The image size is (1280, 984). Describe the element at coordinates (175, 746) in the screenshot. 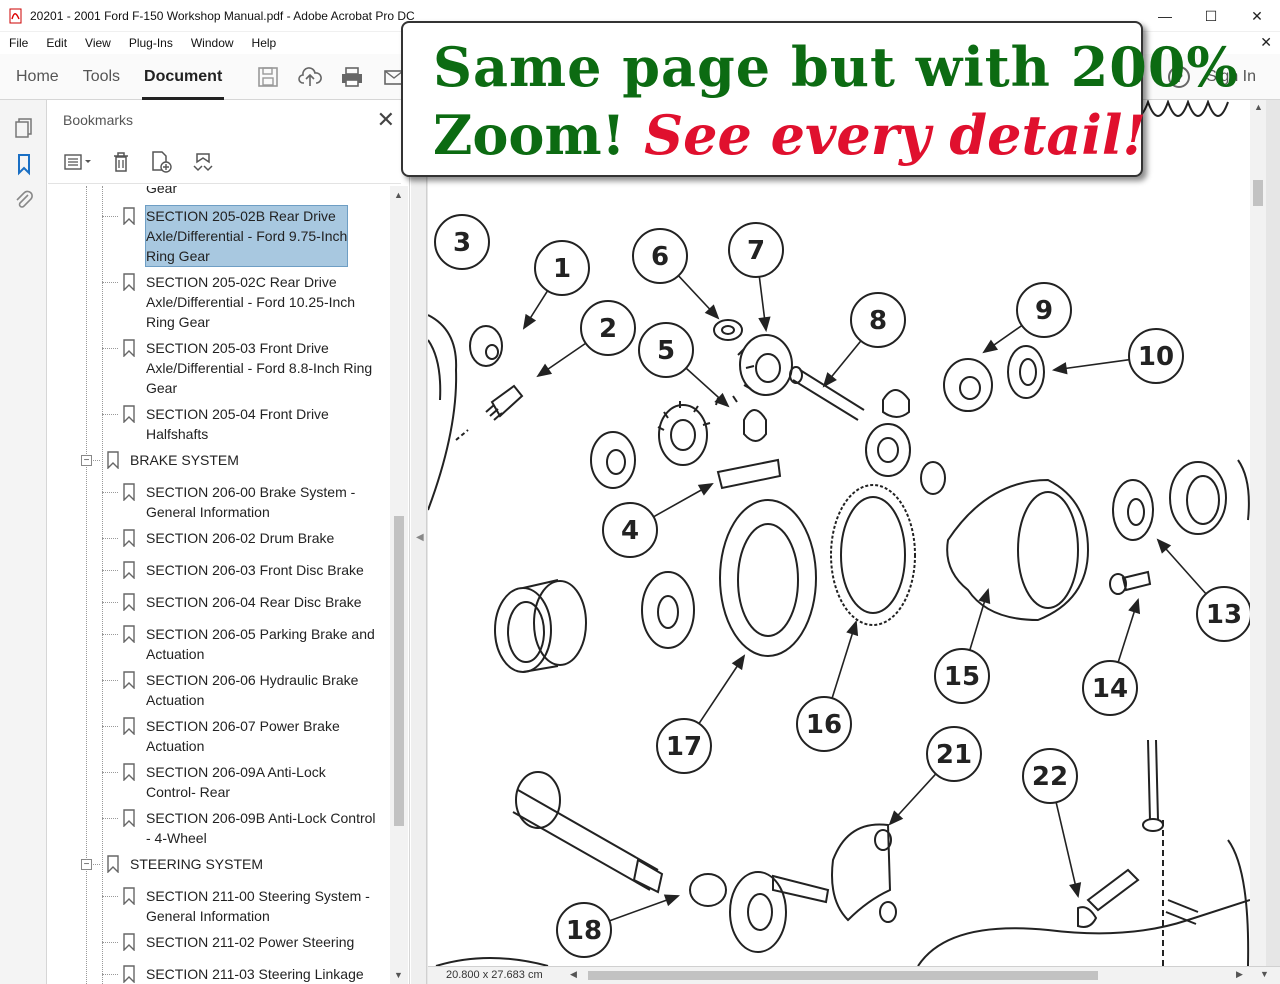

I see `bookmark-label-line: Actuation` at that location.